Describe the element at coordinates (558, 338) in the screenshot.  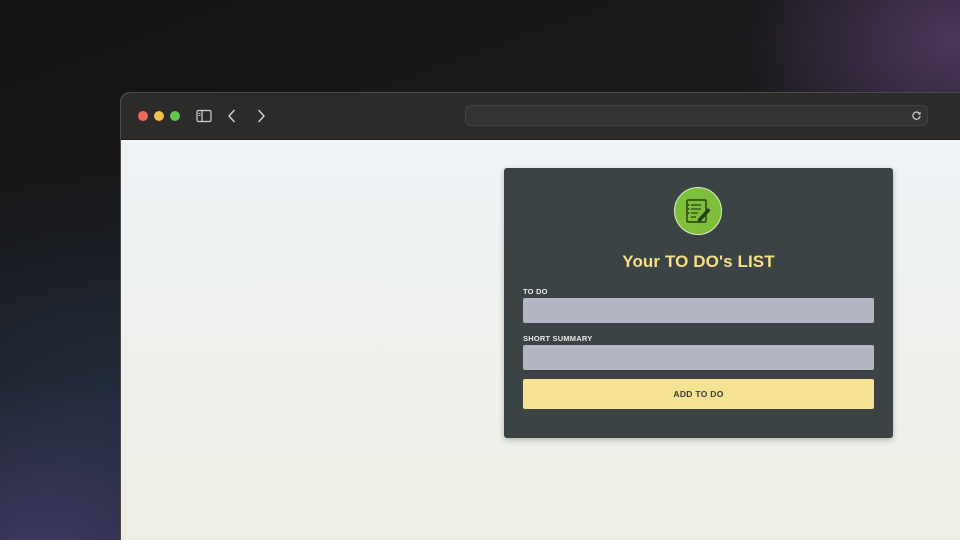
I see `summary-field-label: SHORT SUMMARY` at that location.